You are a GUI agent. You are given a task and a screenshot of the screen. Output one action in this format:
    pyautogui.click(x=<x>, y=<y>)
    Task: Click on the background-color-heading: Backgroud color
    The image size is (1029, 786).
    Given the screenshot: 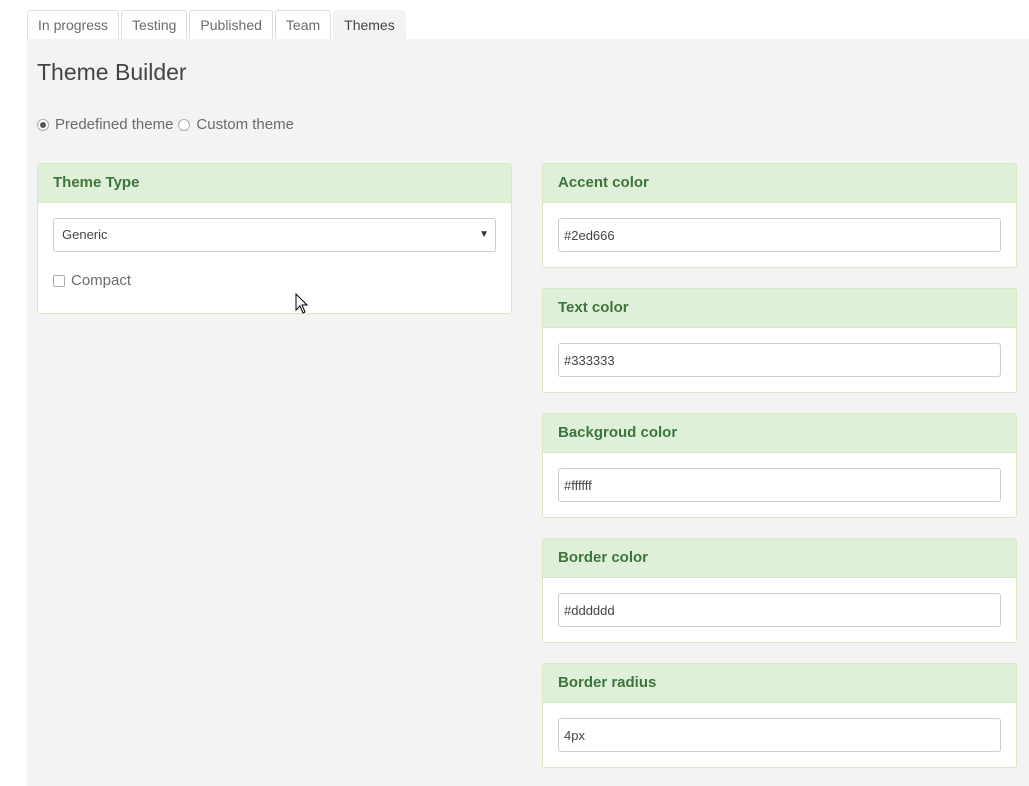 What is the action you would take?
    pyautogui.click(x=779, y=433)
    